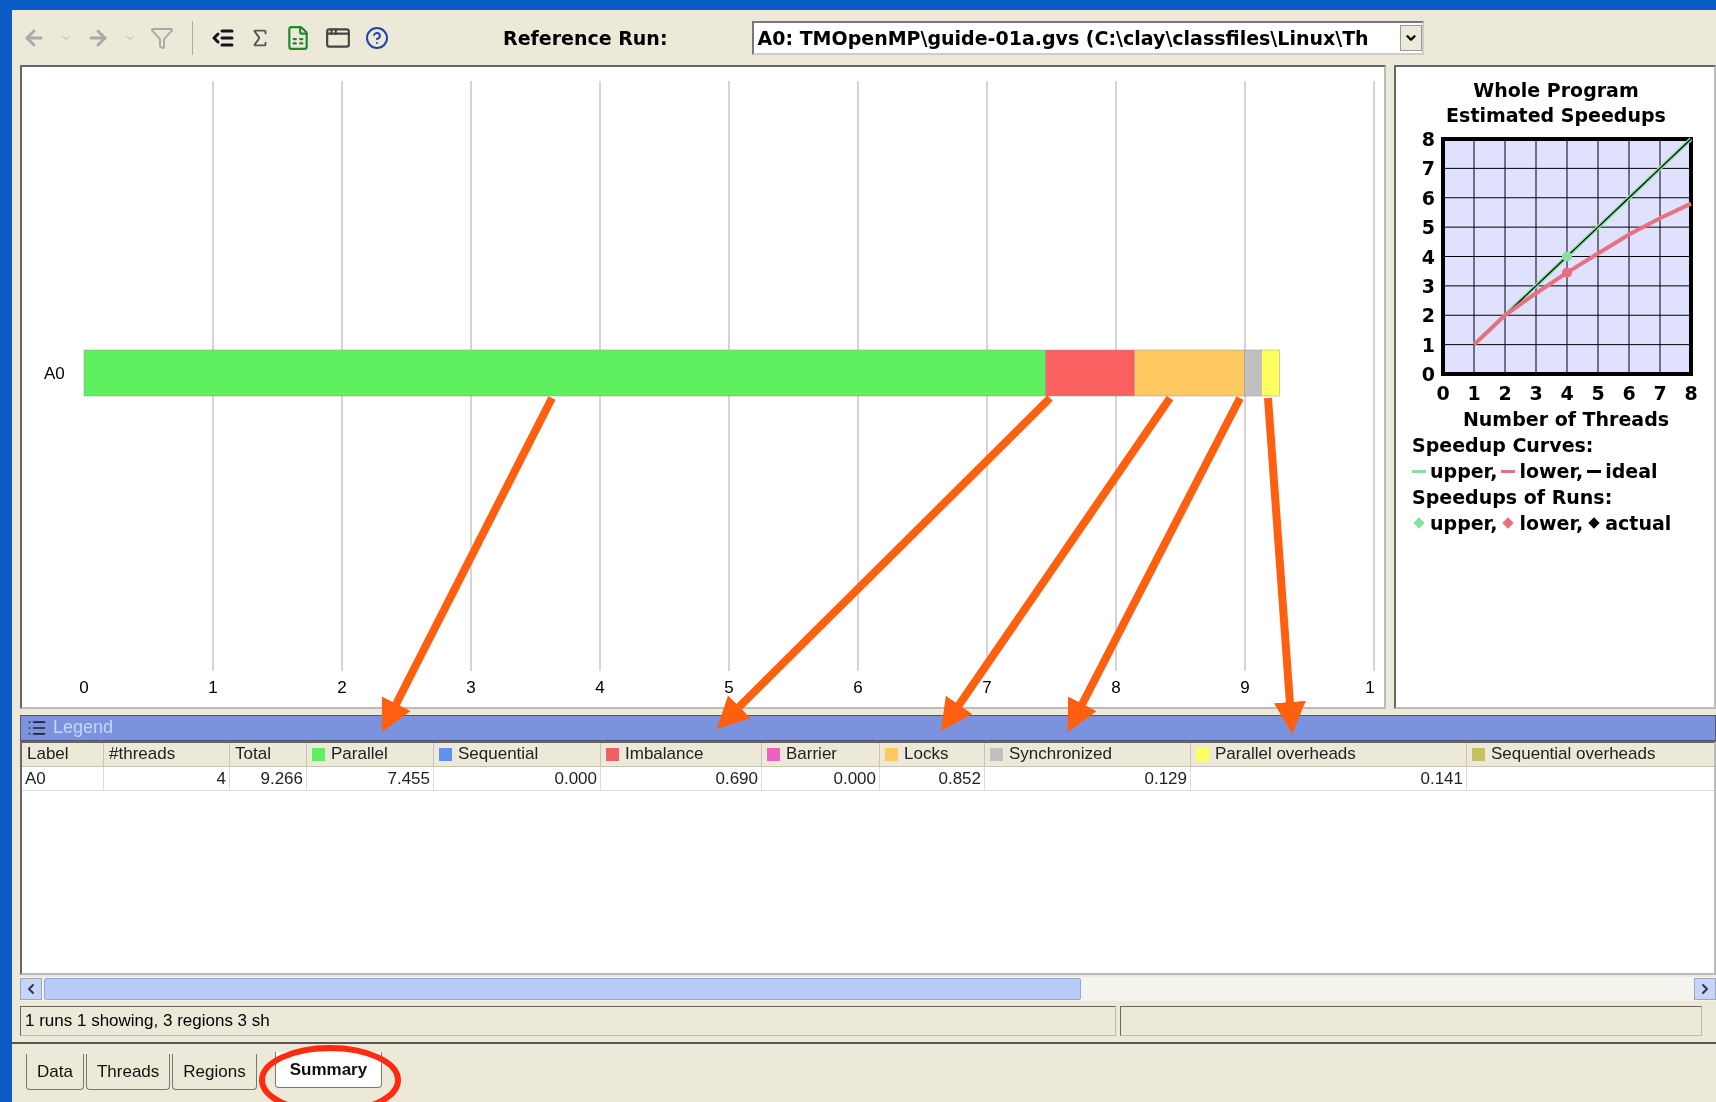 This screenshot has width=1716, height=1102. I want to click on header-label: Imbalance, so click(664, 754).